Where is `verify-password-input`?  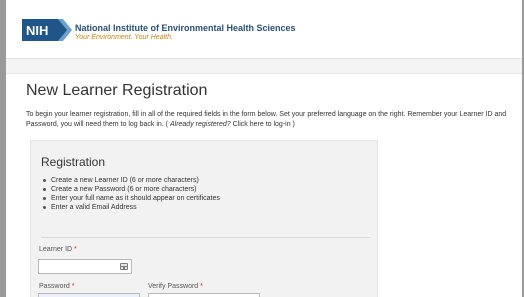
verify-password-input is located at coordinates (204, 295).